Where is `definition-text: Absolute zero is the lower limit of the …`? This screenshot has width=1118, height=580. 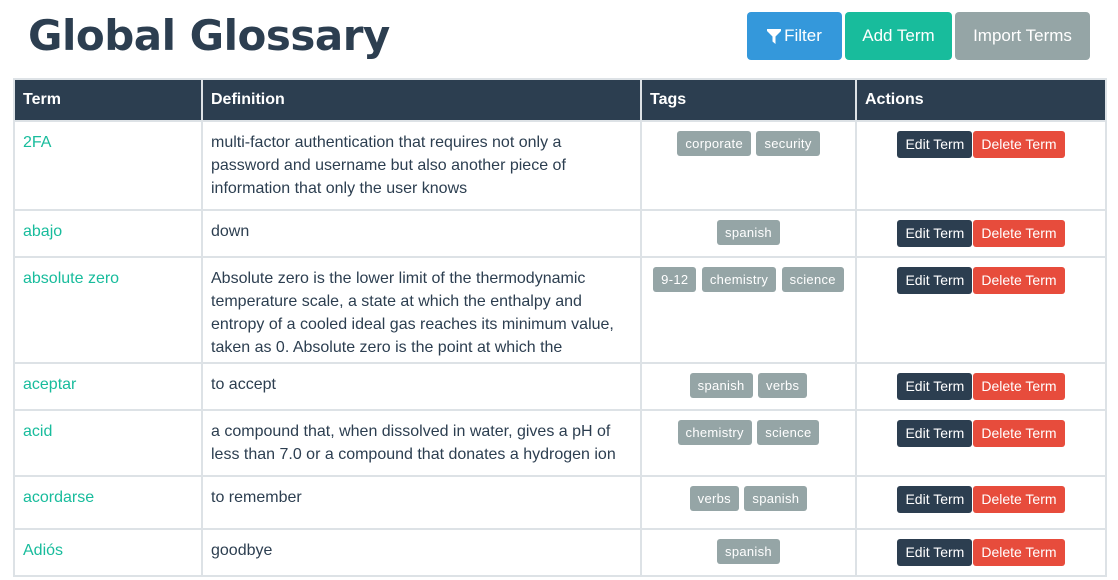
definition-text: Absolute zero is the lower limit of the … is located at coordinates (412, 313).